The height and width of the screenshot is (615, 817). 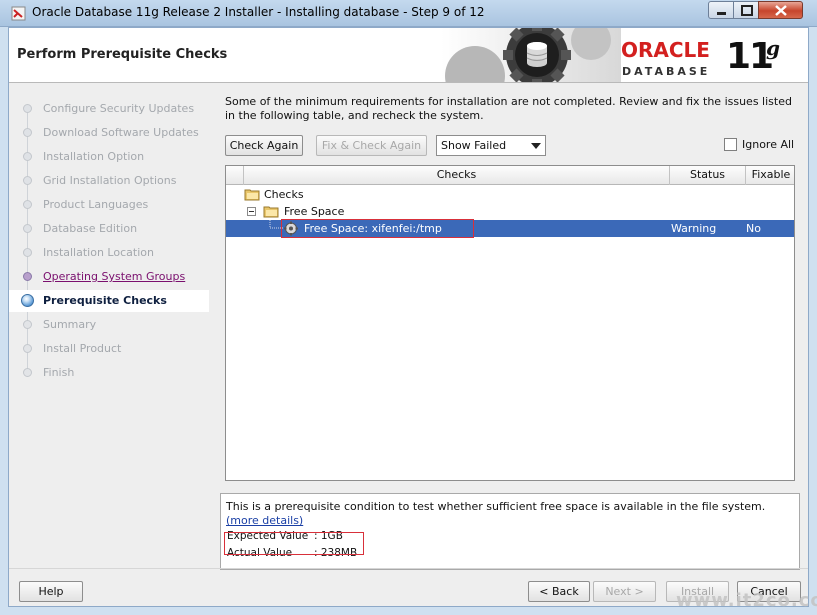 I want to click on step-item-database-edition: Database Edition, so click(x=109, y=229).